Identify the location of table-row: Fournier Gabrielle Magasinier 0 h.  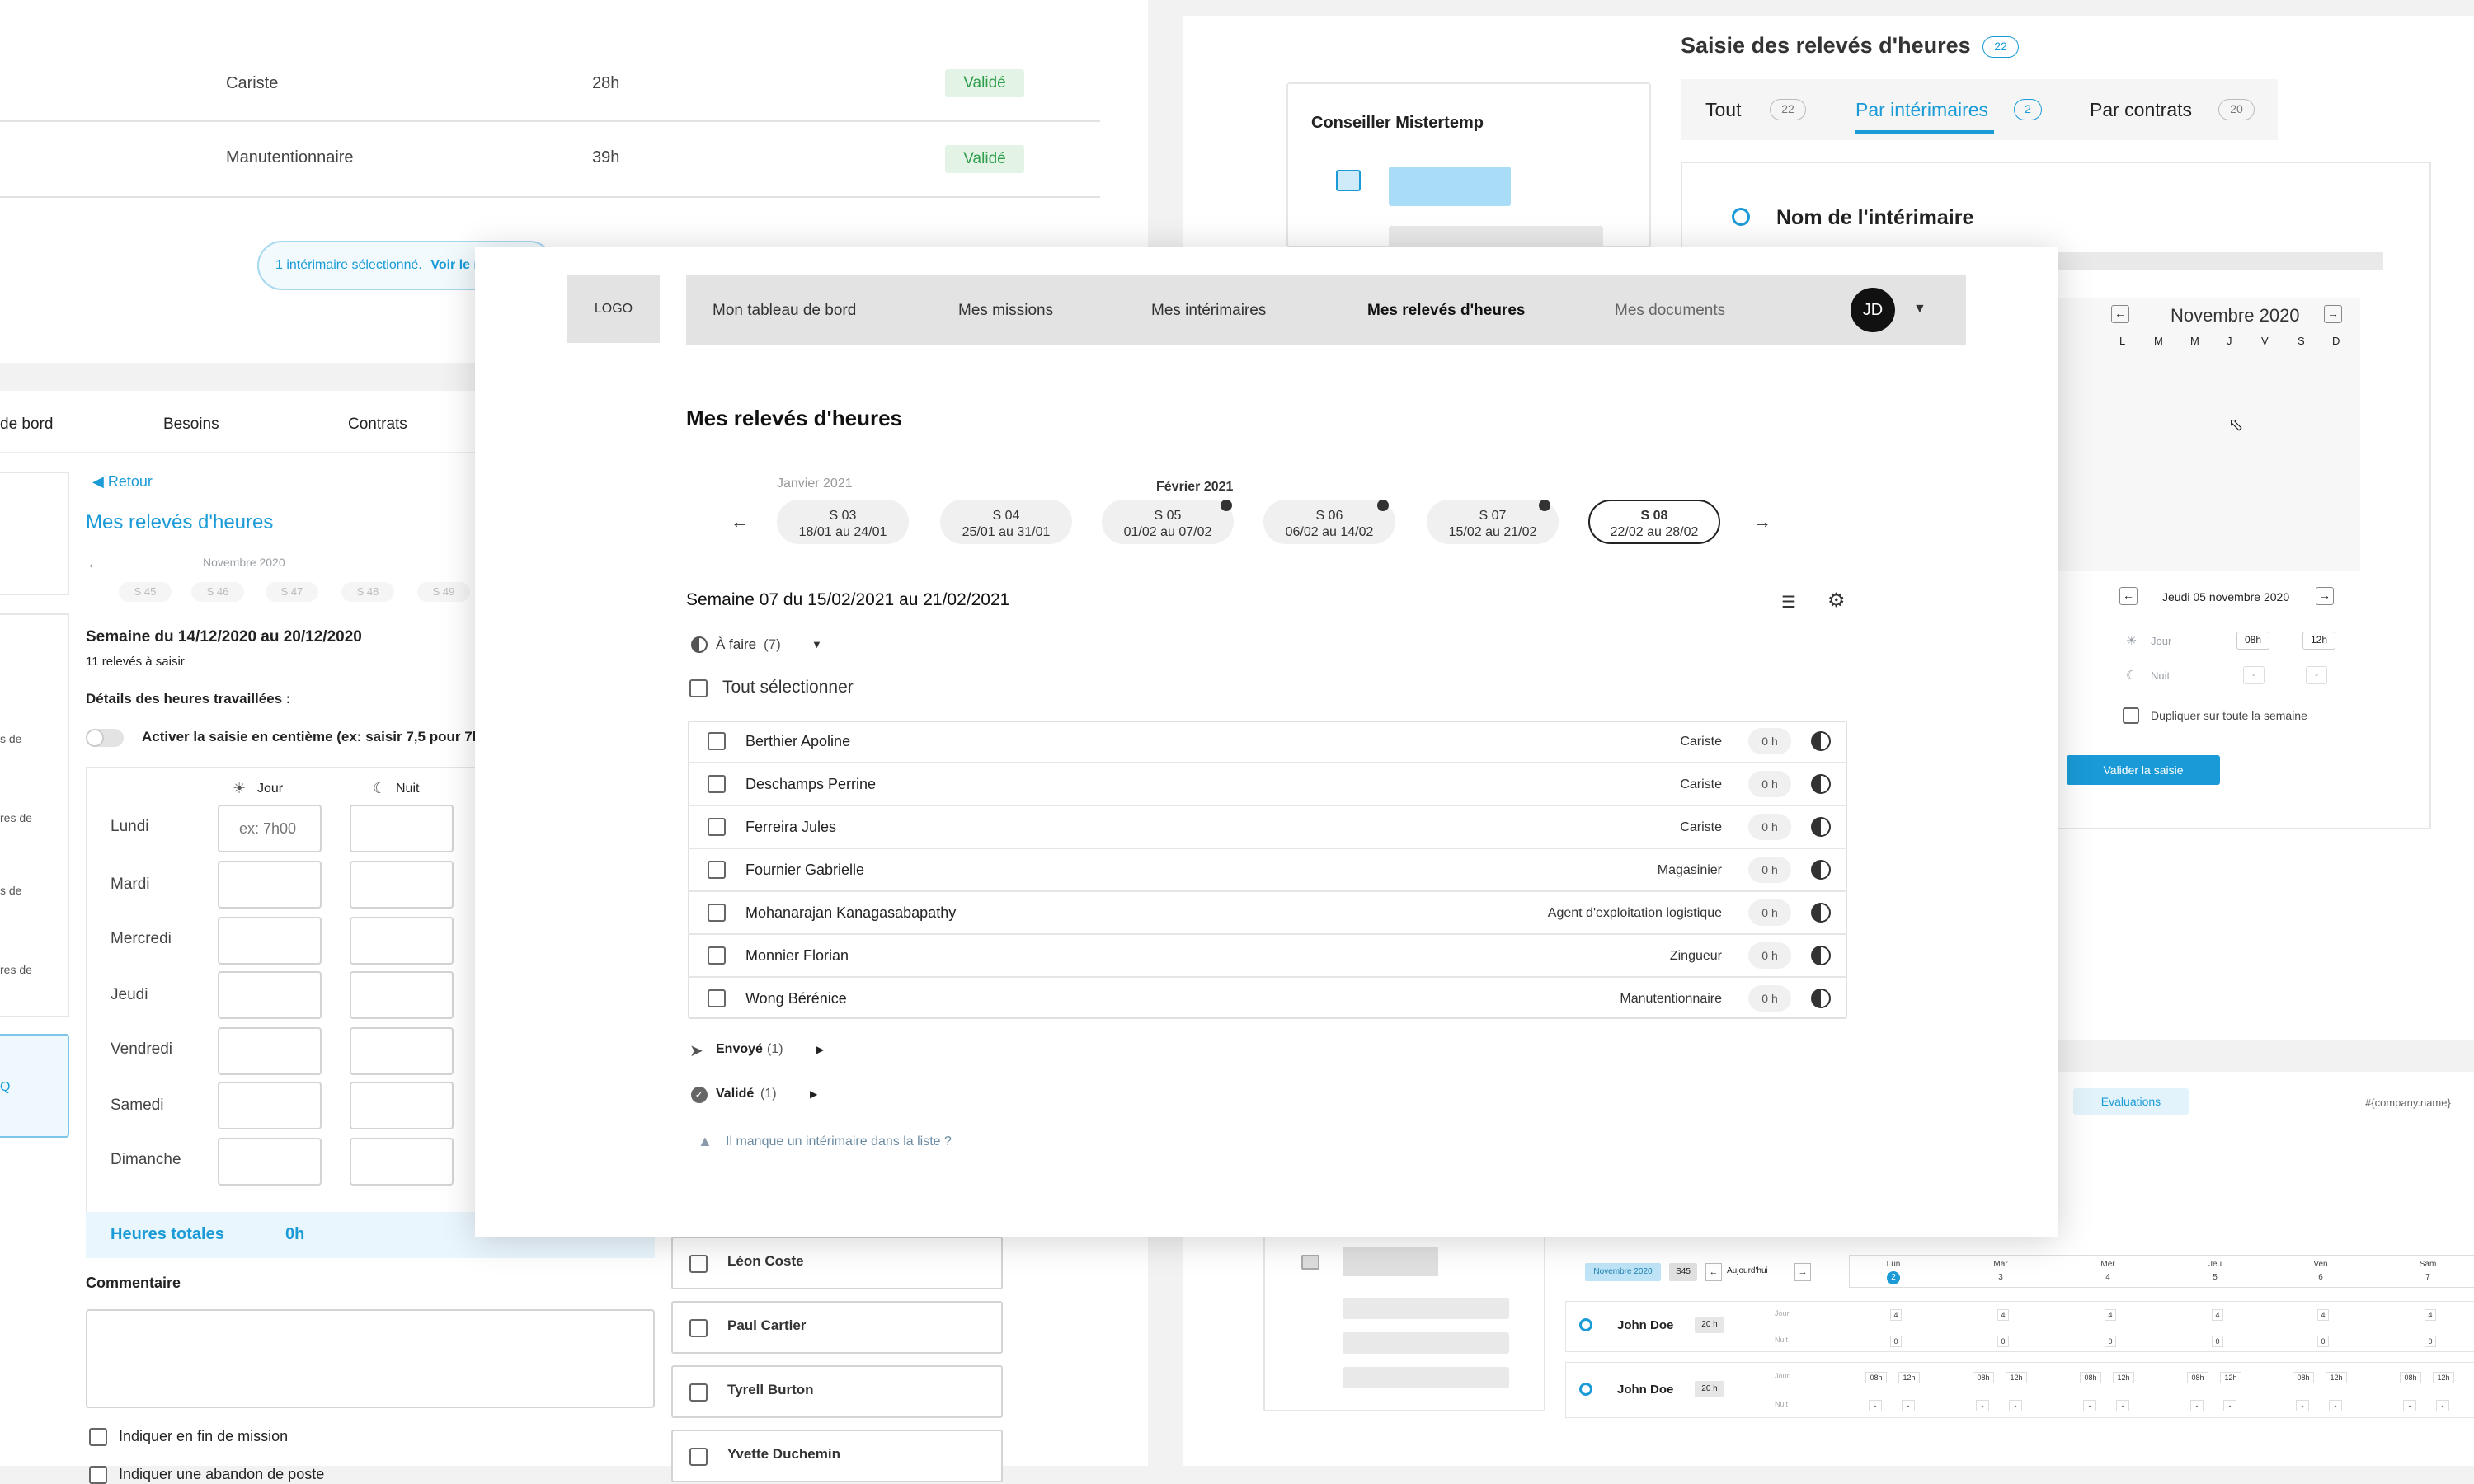
(1267, 870).